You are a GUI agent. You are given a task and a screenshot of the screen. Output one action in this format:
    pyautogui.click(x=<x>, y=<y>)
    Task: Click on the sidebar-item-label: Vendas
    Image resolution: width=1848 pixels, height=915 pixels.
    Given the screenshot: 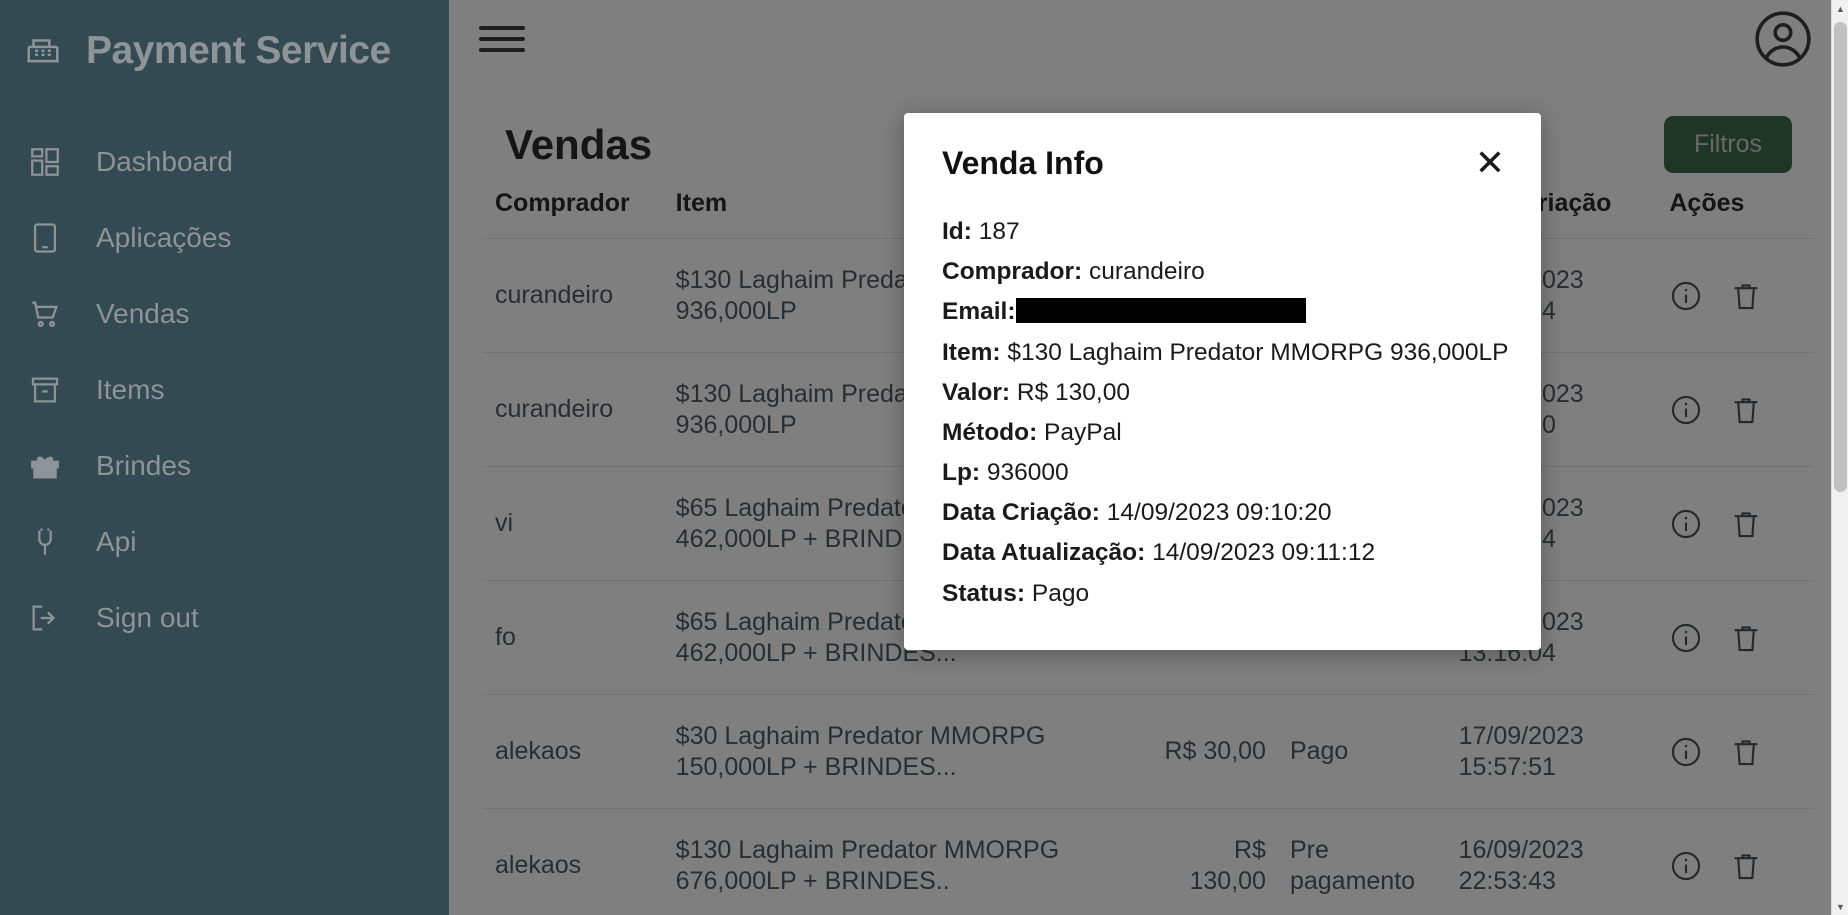 What is the action you would take?
    pyautogui.click(x=143, y=313)
    